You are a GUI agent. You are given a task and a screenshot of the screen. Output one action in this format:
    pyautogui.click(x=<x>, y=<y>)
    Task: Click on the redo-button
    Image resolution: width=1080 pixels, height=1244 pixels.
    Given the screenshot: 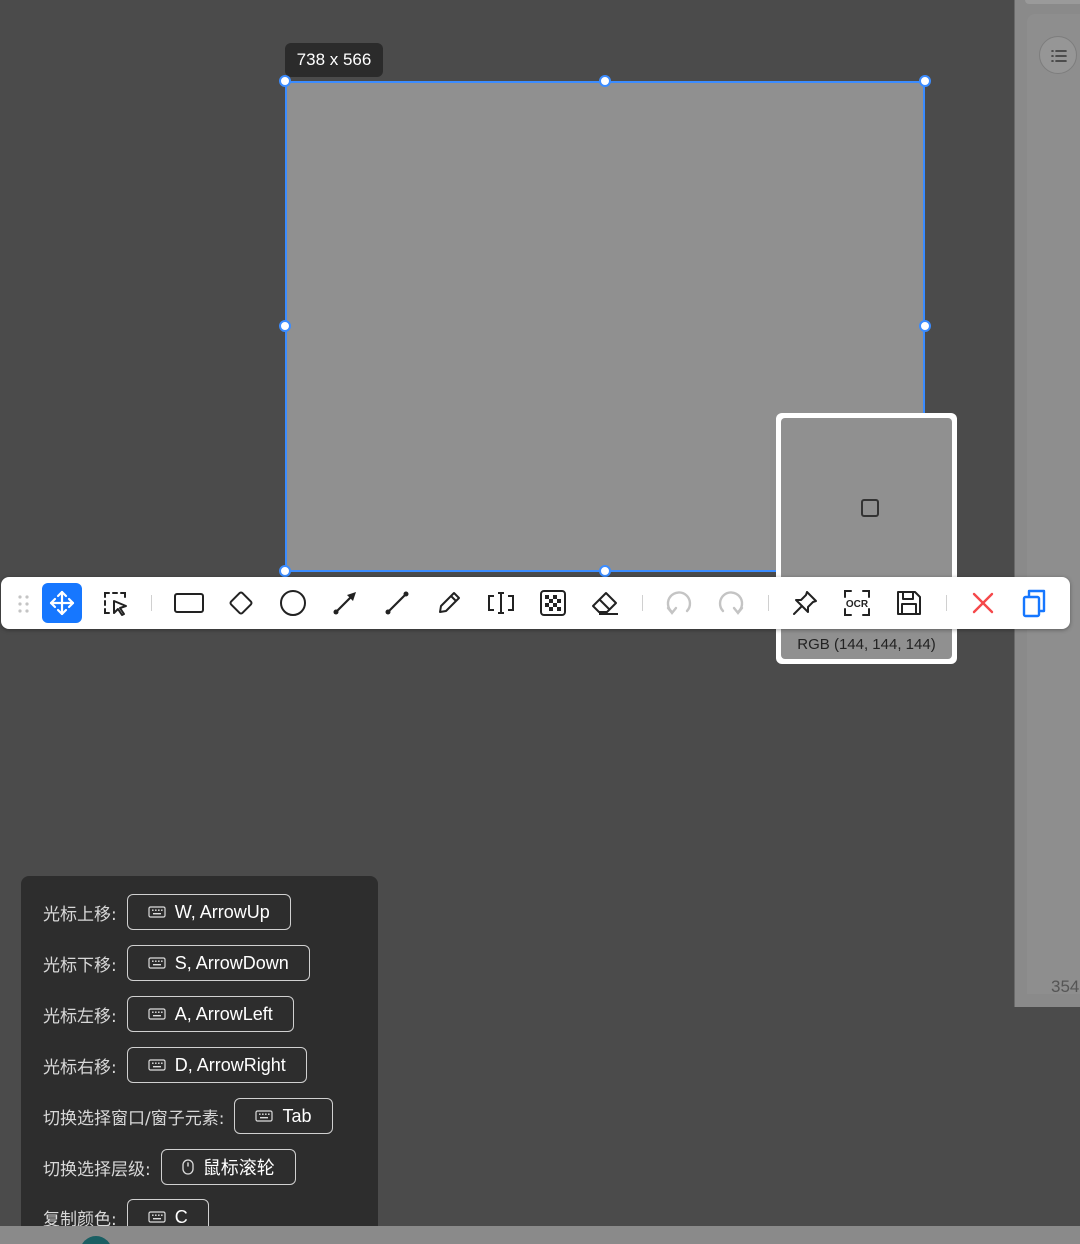 What is the action you would take?
    pyautogui.click(x=731, y=603)
    